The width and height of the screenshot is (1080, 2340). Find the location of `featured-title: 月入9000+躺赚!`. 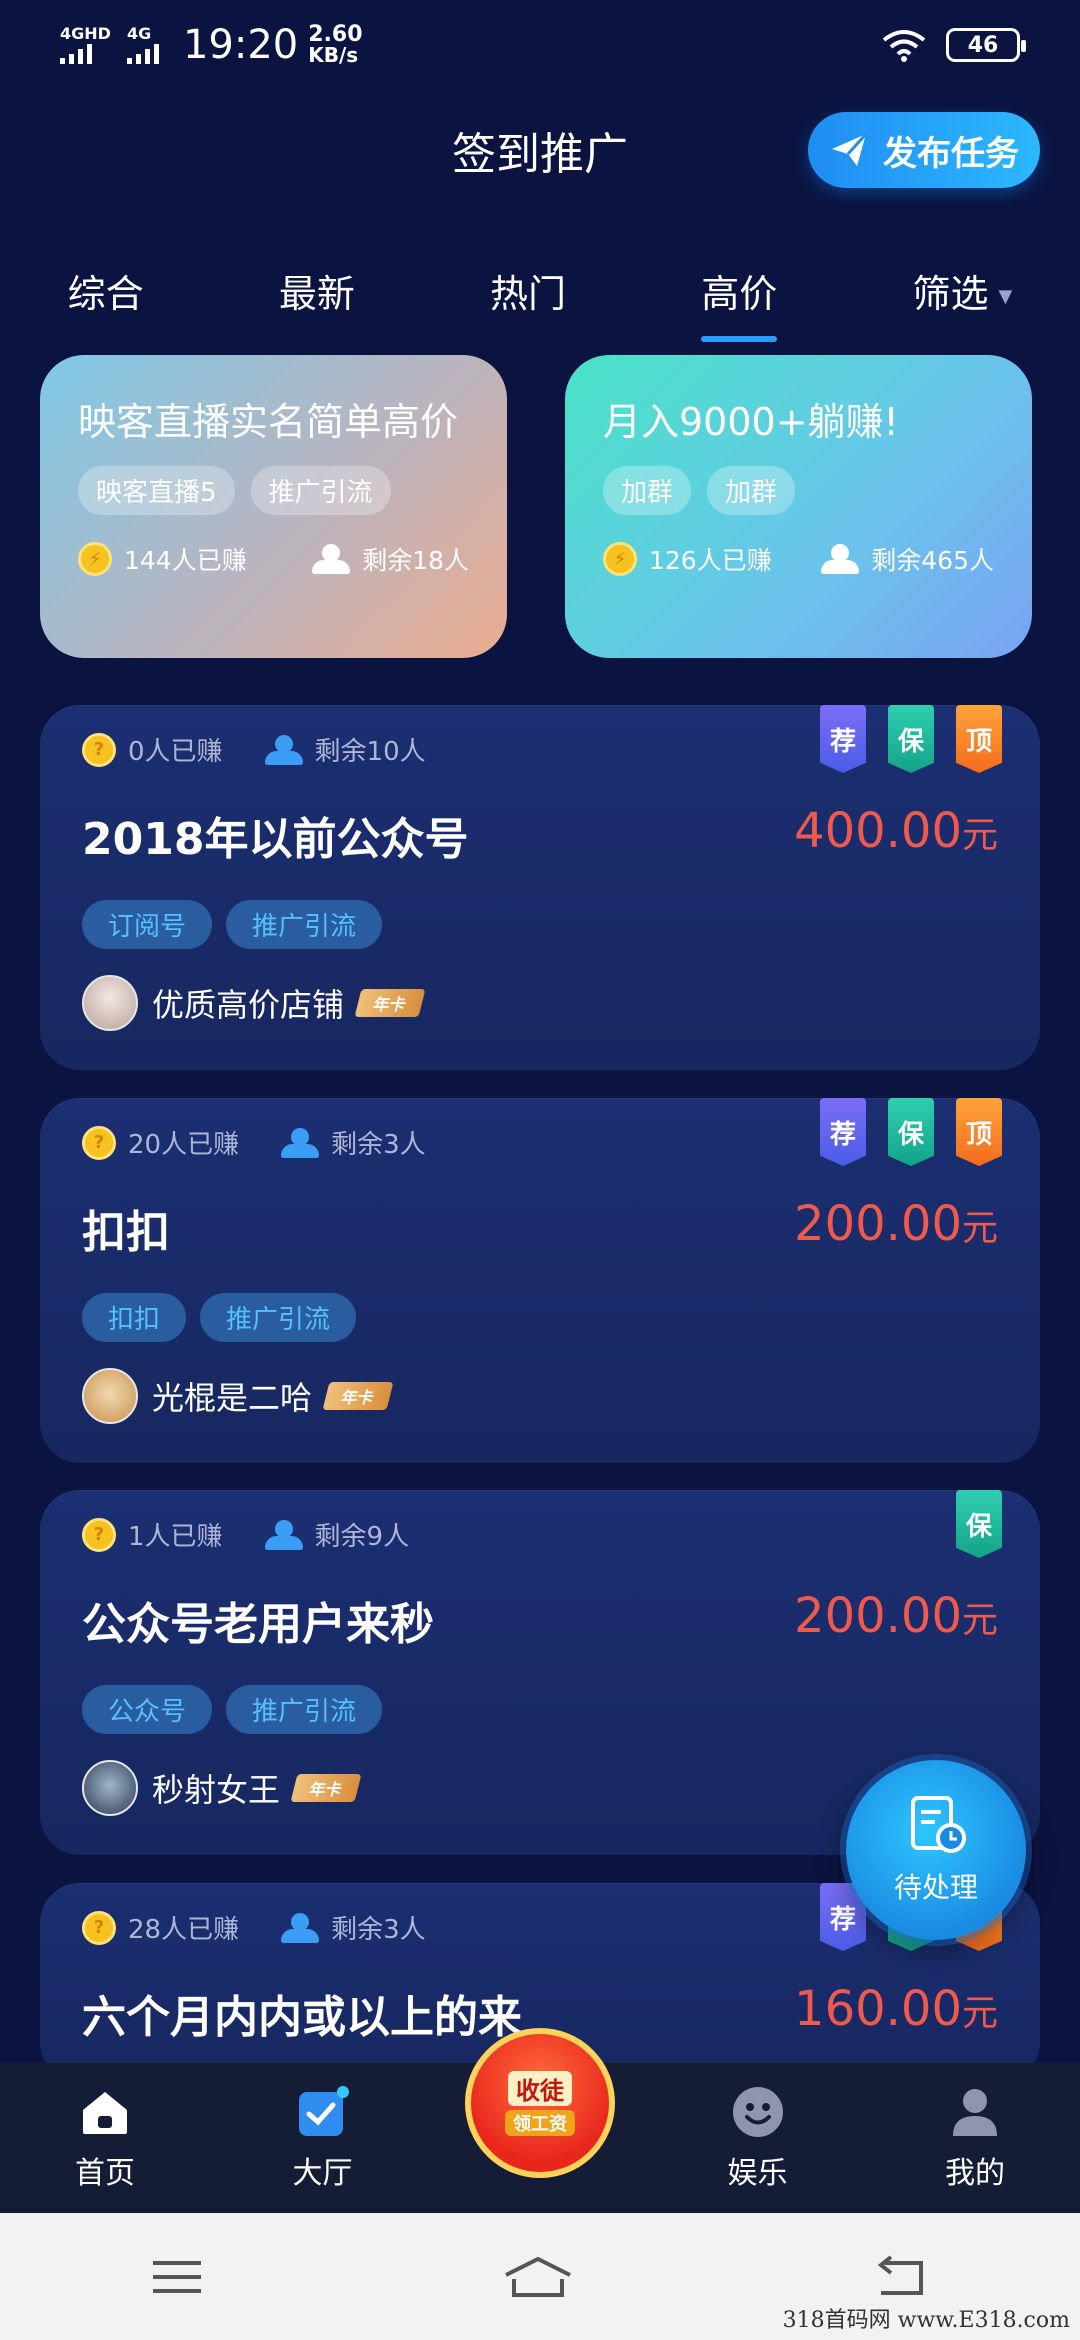

featured-title: 月入9000+躺赚! is located at coordinates (751, 422).